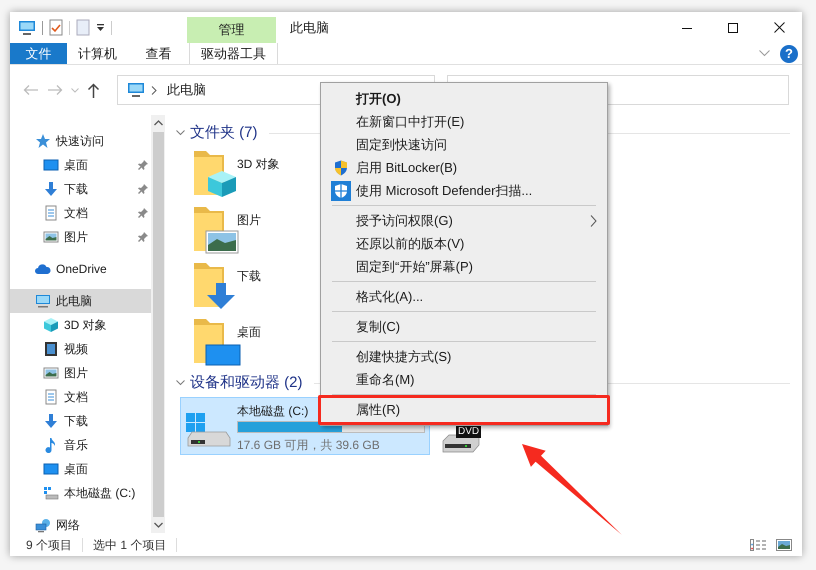 Image resolution: width=816 pixels, height=570 pixels. What do you see at coordinates (51, 349) in the screenshot?
I see `film-icon` at bounding box center [51, 349].